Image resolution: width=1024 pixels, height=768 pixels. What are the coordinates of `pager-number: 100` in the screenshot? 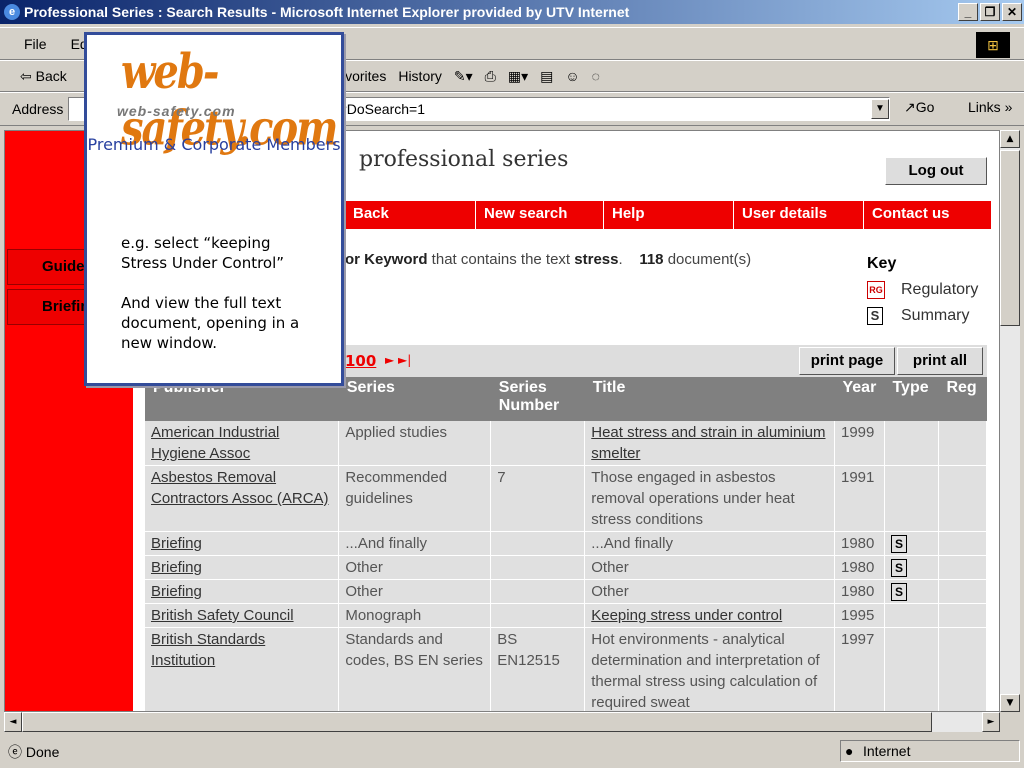 It's located at (360, 361).